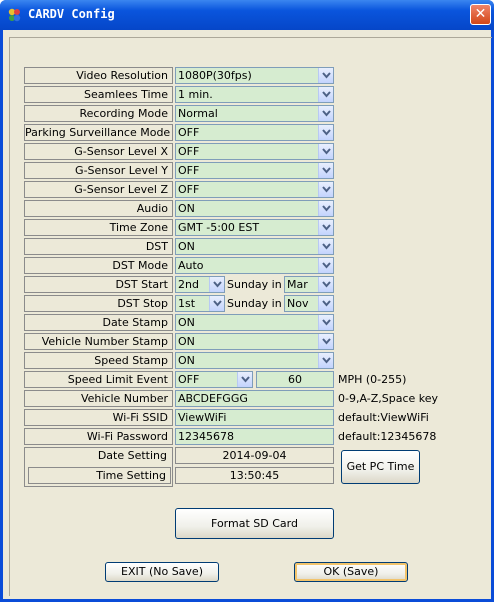 Image resolution: width=494 pixels, height=602 pixels. What do you see at coordinates (198, 113) in the screenshot?
I see `recording-mode-value: Normal` at bounding box center [198, 113].